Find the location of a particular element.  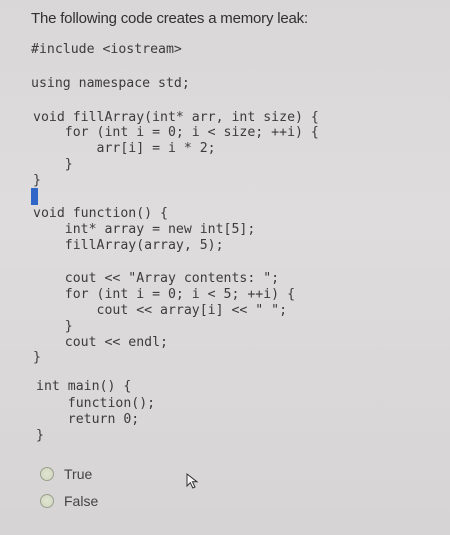

code-line-2: using namespace std; is located at coordinates (110, 83).